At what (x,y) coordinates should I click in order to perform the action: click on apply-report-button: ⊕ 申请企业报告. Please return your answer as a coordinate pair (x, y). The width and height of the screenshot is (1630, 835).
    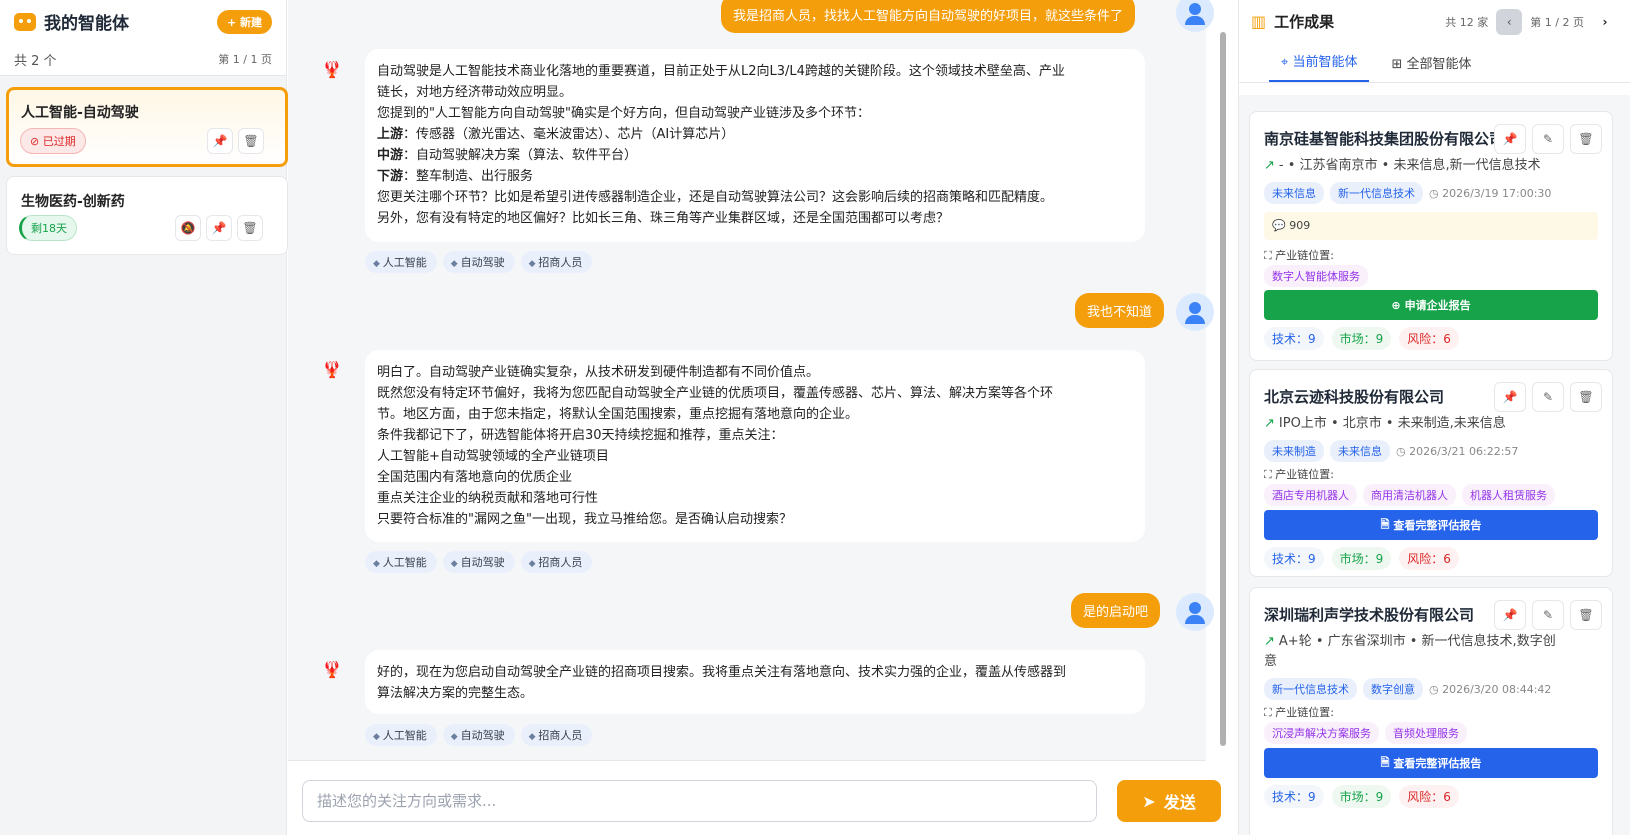
    Looking at the image, I should click on (1431, 305).